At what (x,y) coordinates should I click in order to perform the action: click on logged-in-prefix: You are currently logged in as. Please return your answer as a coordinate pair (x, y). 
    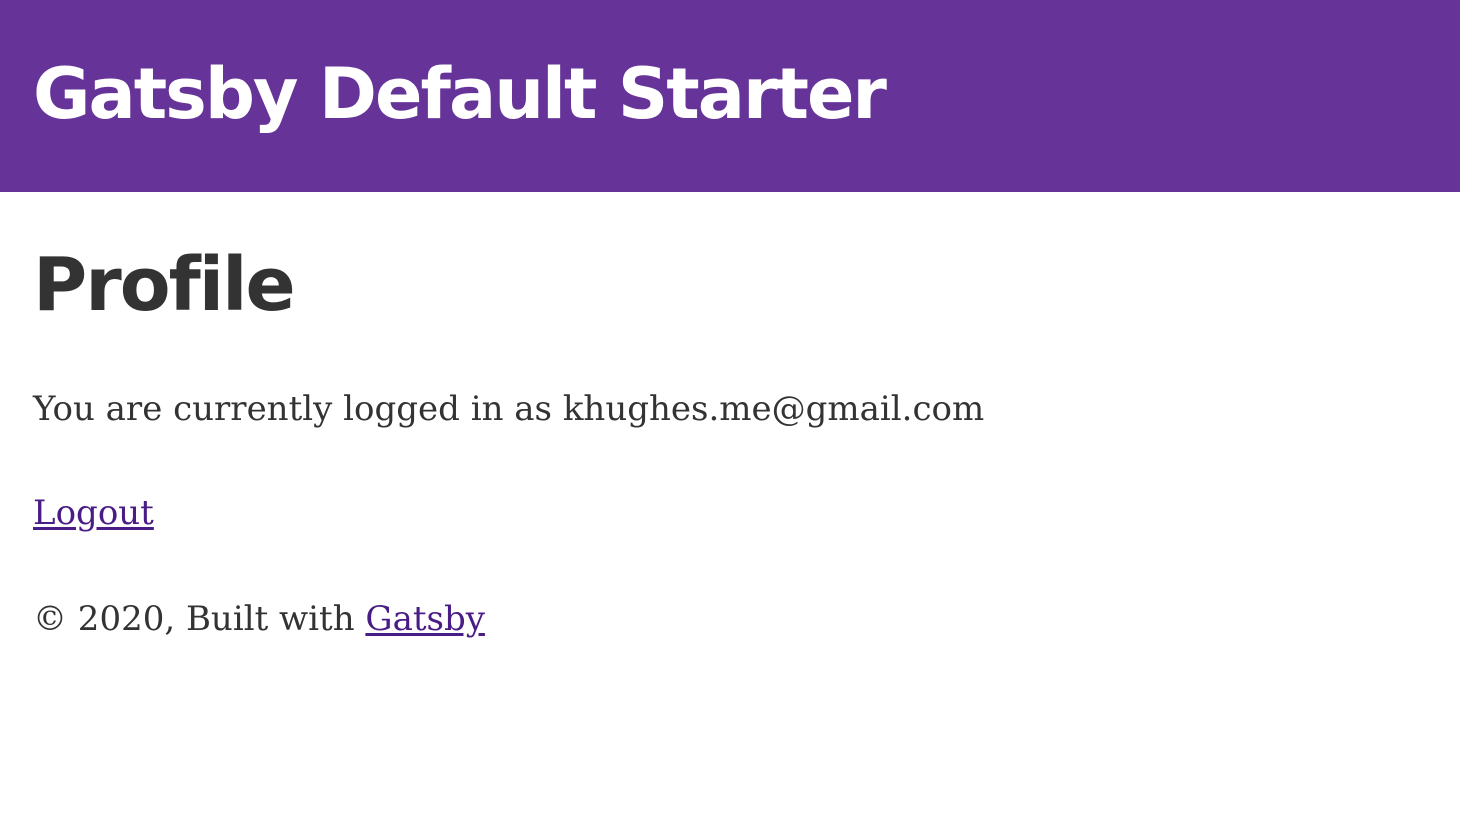
    Looking at the image, I should click on (298, 409).